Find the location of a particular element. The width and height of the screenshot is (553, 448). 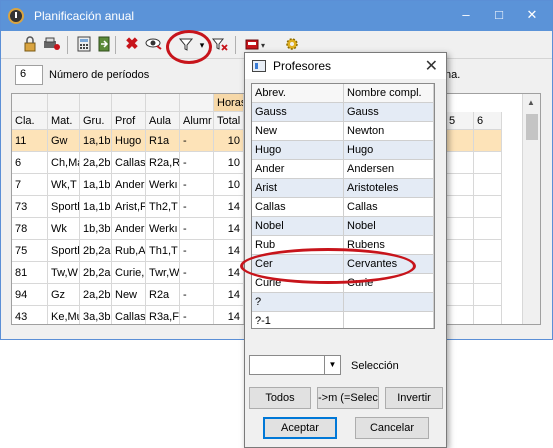

aceptar-button: Aceptar is located at coordinates (300, 428).